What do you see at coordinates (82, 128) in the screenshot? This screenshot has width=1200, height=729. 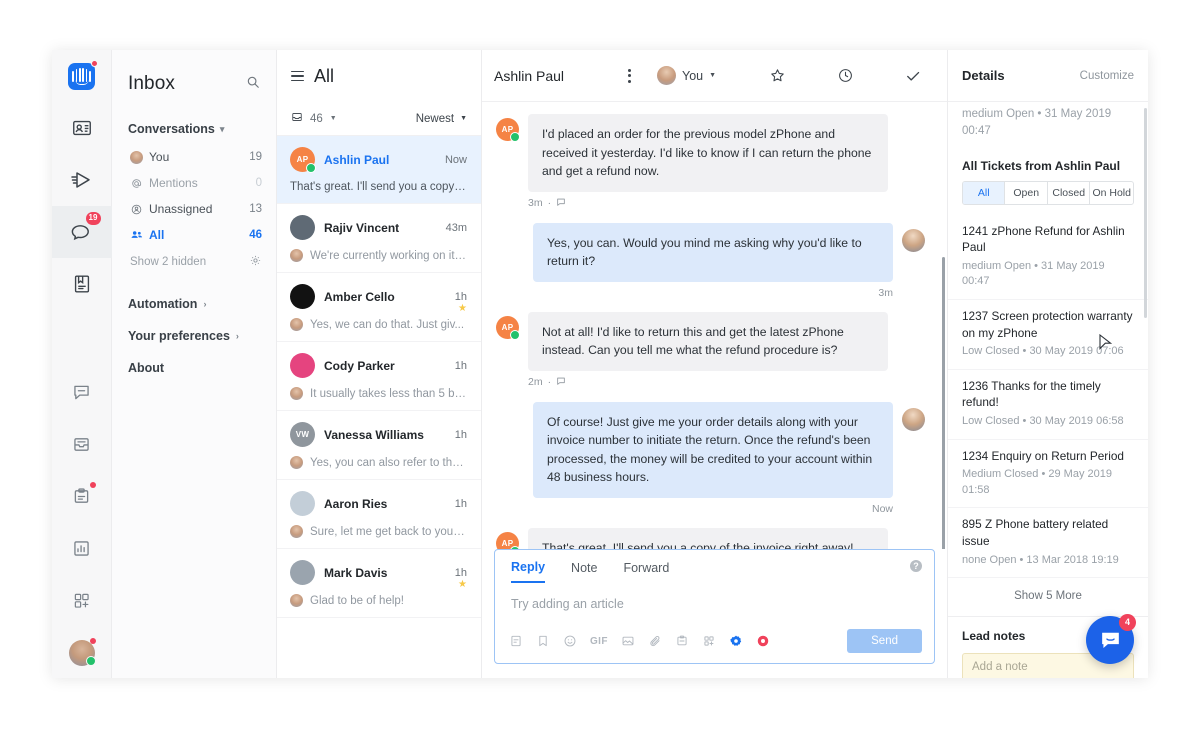 I see `contacts-icon` at bounding box center [82, 128].